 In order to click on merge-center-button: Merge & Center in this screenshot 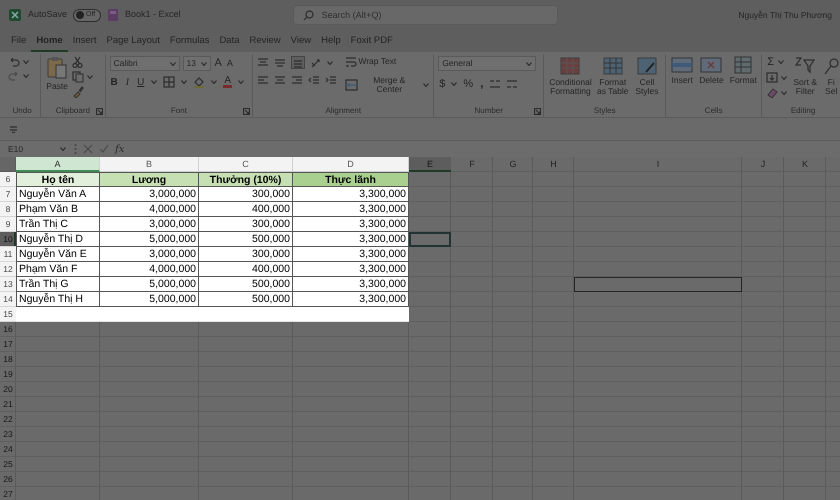, I will do `click(382, 85)`.